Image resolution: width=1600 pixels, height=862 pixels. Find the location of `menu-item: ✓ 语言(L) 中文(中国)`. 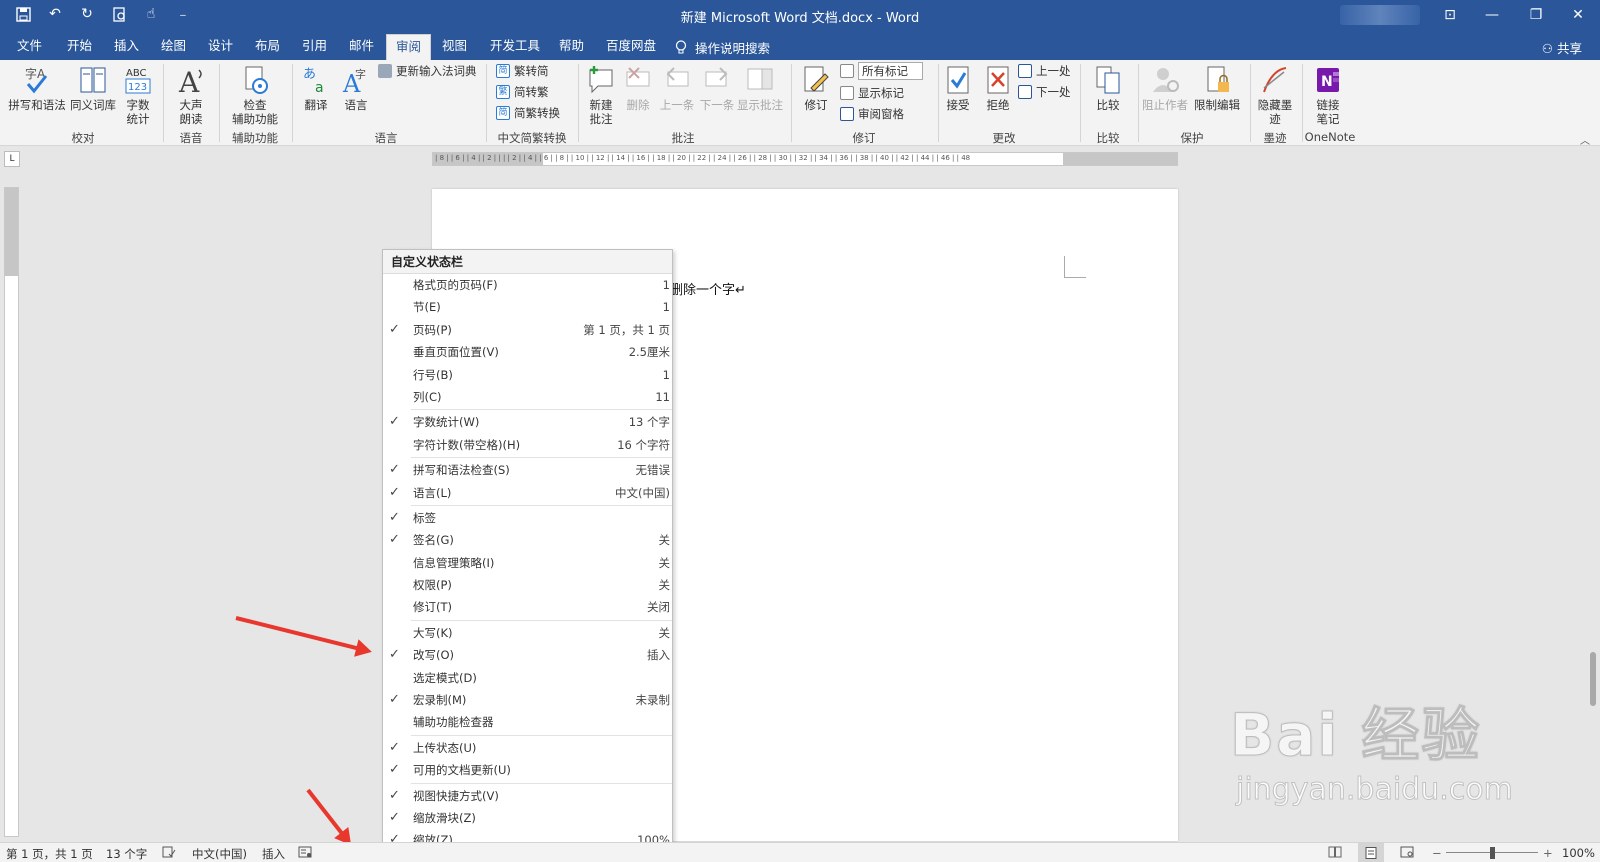

menu-item: ✓ 语言(L) 中文(中国) is located at coordinates (527, 493).